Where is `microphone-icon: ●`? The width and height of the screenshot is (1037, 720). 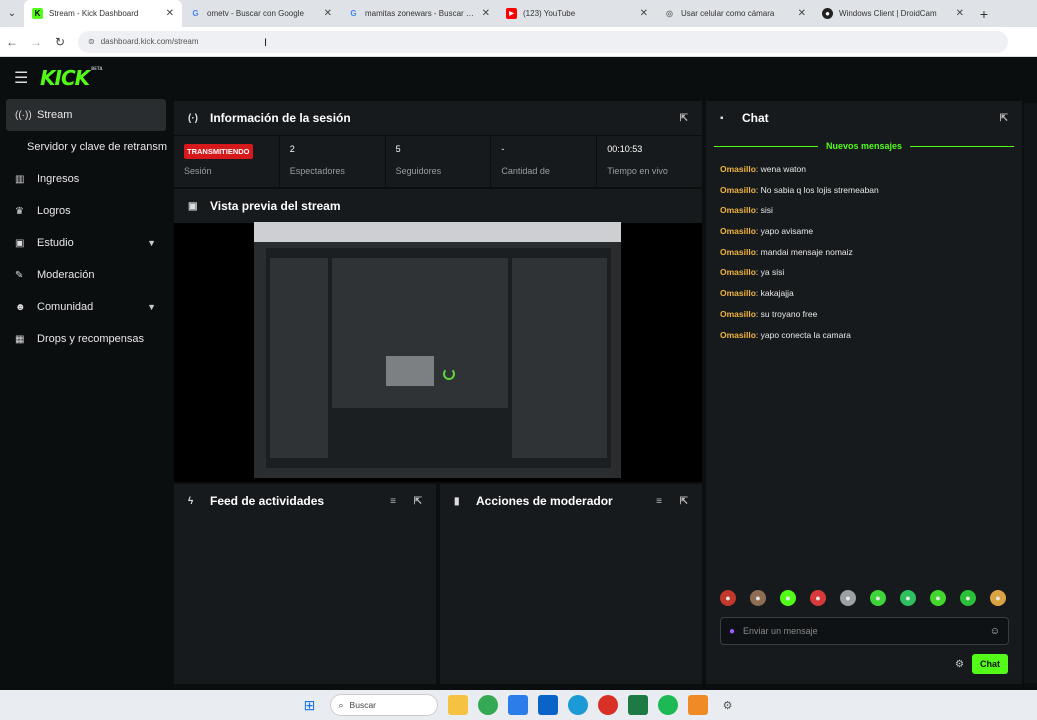 microphone-icon: ● is located at coordinates (732, 631).